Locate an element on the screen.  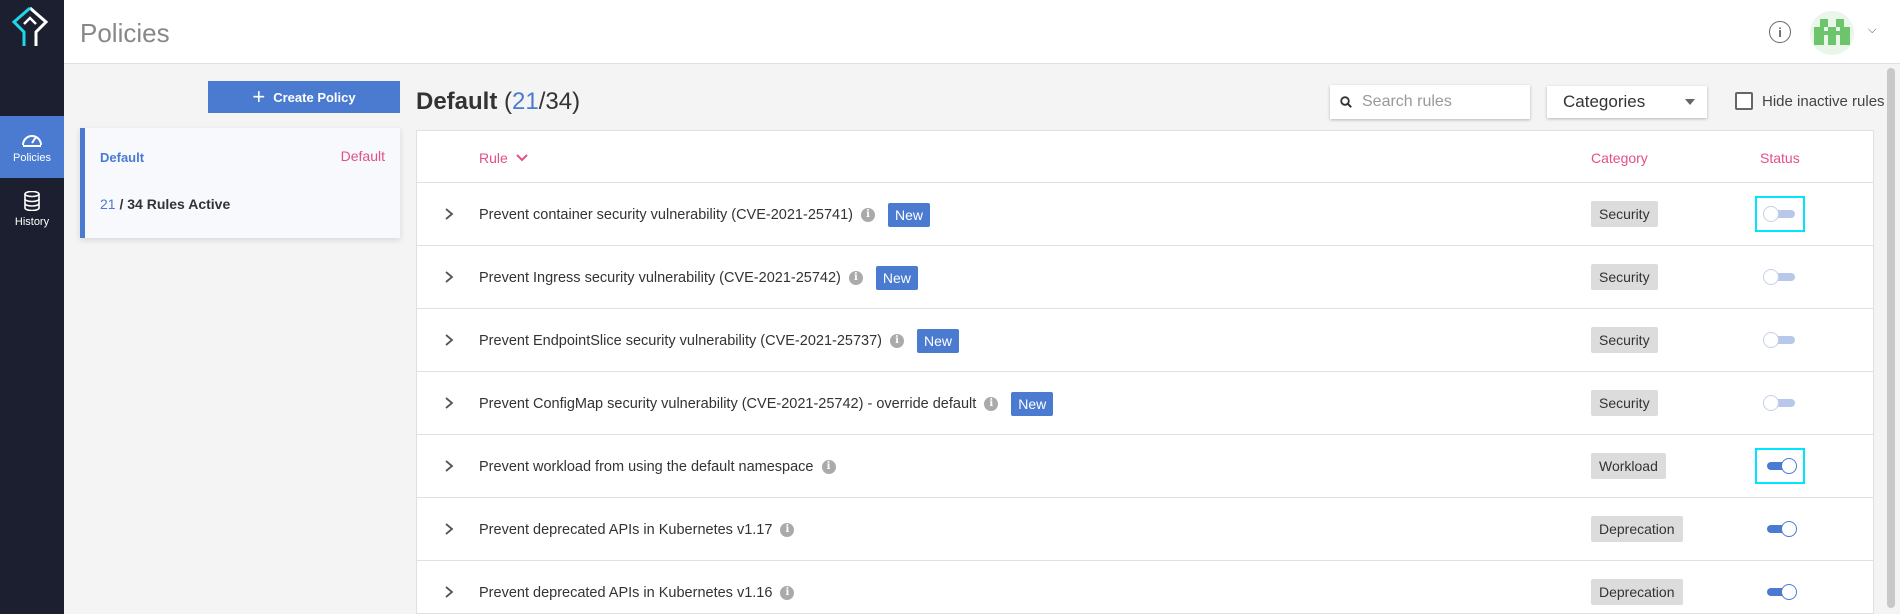
column-header-category: Category is located at coordinates (1619, 158).